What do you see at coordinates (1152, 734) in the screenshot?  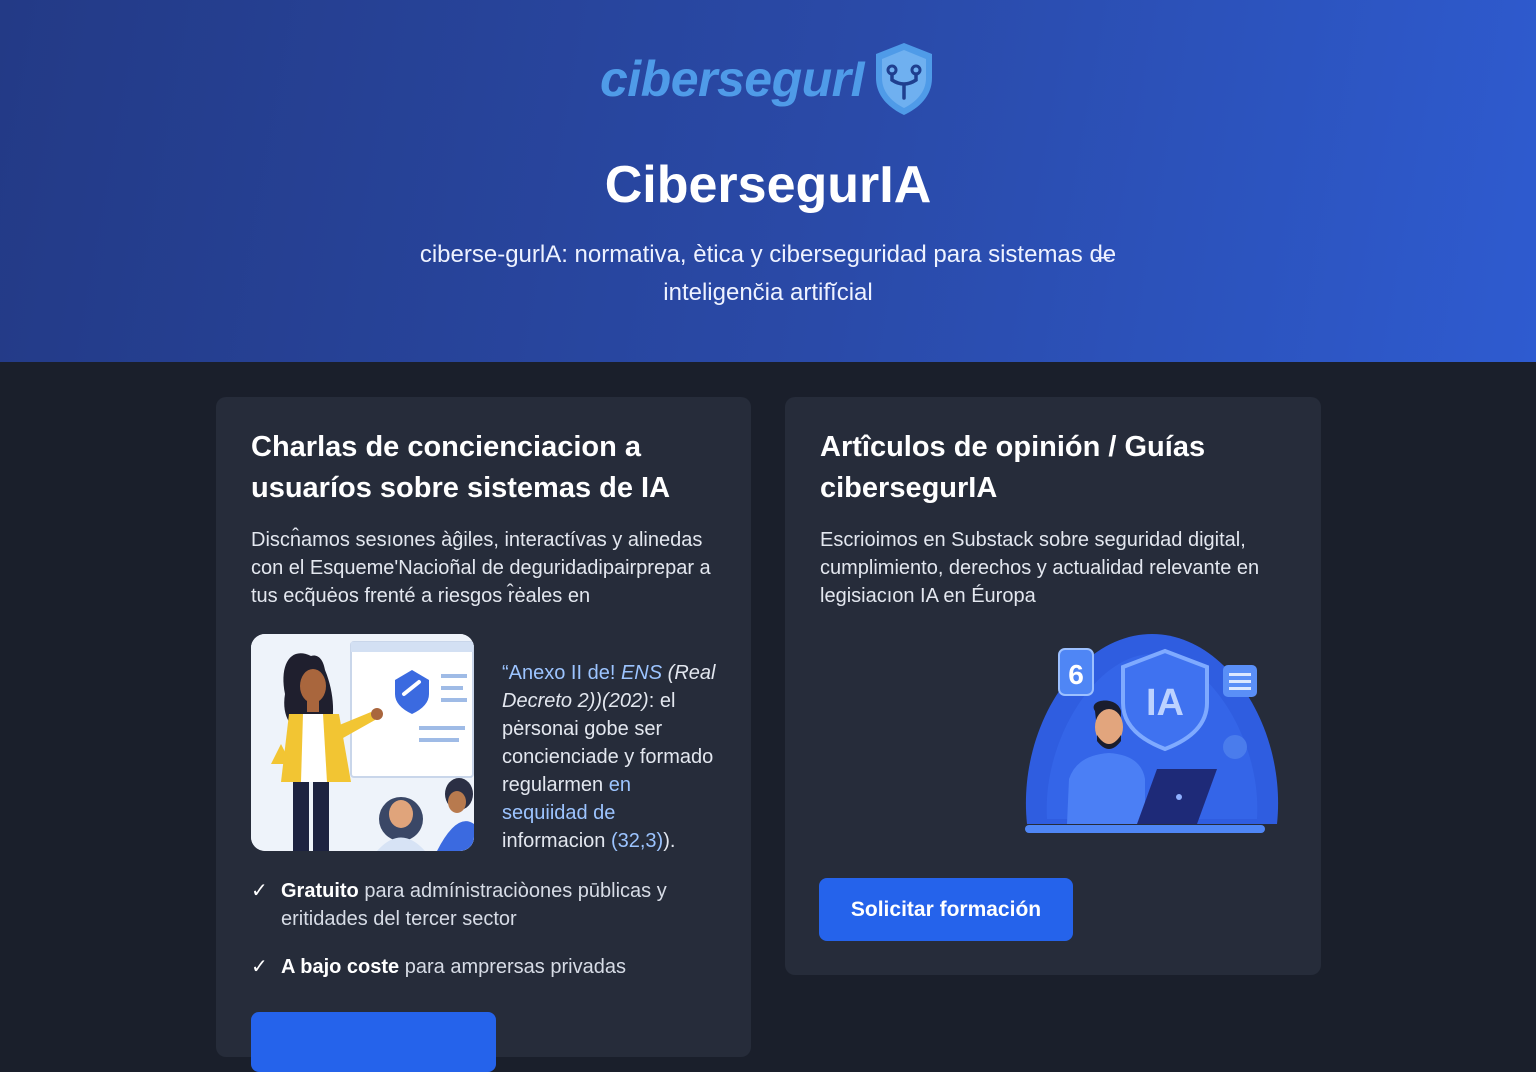 I see `security-analyst-illustration: 6 IA` at bounding box center [1152, 734].